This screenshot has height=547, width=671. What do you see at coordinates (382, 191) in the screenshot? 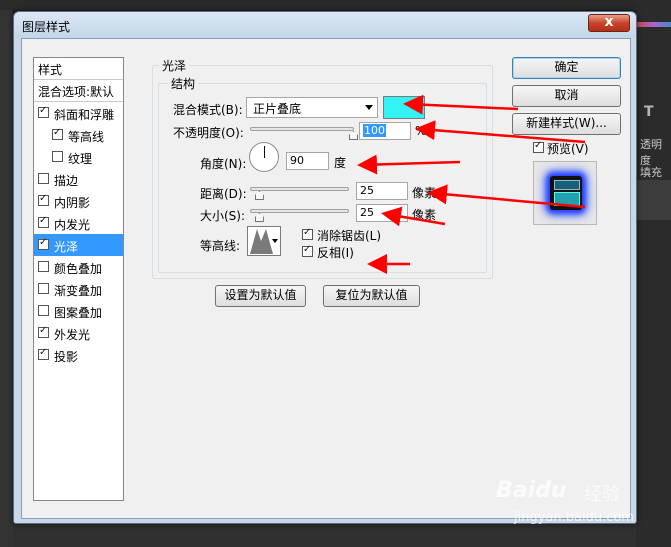
I see `distance-input: 25` at bounding box center [382, 191].